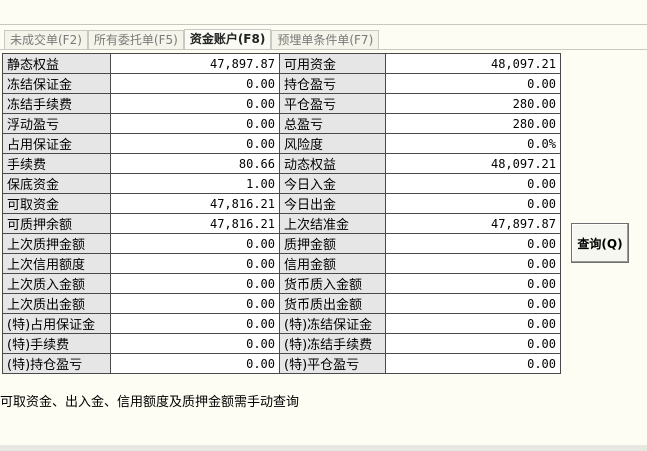 The width and height of the screenshot is (647, 451). Describe the element at coordinates (56, 243) in the screenshot. I see `left-label-cell: 上次质押金额` at that location.